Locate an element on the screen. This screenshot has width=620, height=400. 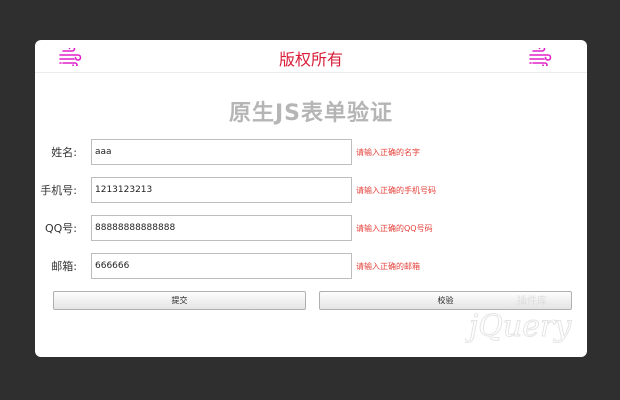
email-hint: 请输入正确的邮箱 is located at coordinates (388, 266).